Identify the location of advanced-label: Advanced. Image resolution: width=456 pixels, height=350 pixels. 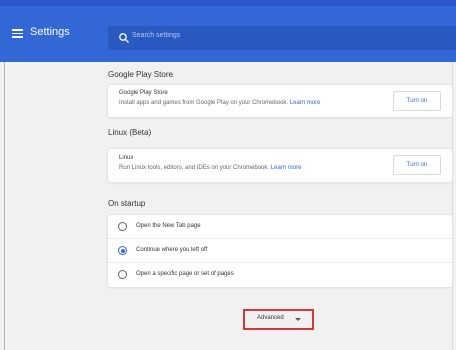
(270, 318).